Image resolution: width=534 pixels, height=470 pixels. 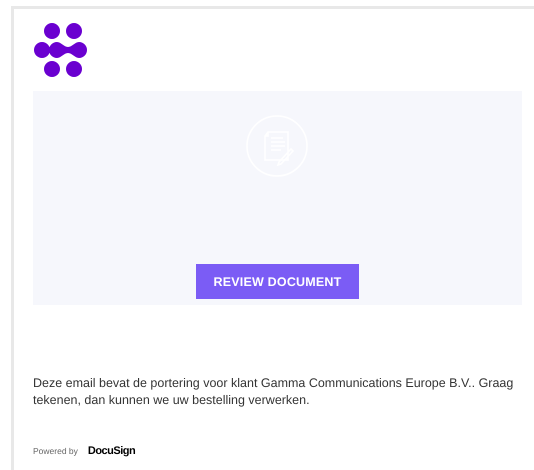 What do you see at coordinates (273, 392) in the screenshot?
I see `message-text: Deze email bevat de portering voor klant Gamma Communications Europe B.V.. Graag tekenen, dan kunnen we uw bestelling verwerken.` at bounding box center [273, 392].